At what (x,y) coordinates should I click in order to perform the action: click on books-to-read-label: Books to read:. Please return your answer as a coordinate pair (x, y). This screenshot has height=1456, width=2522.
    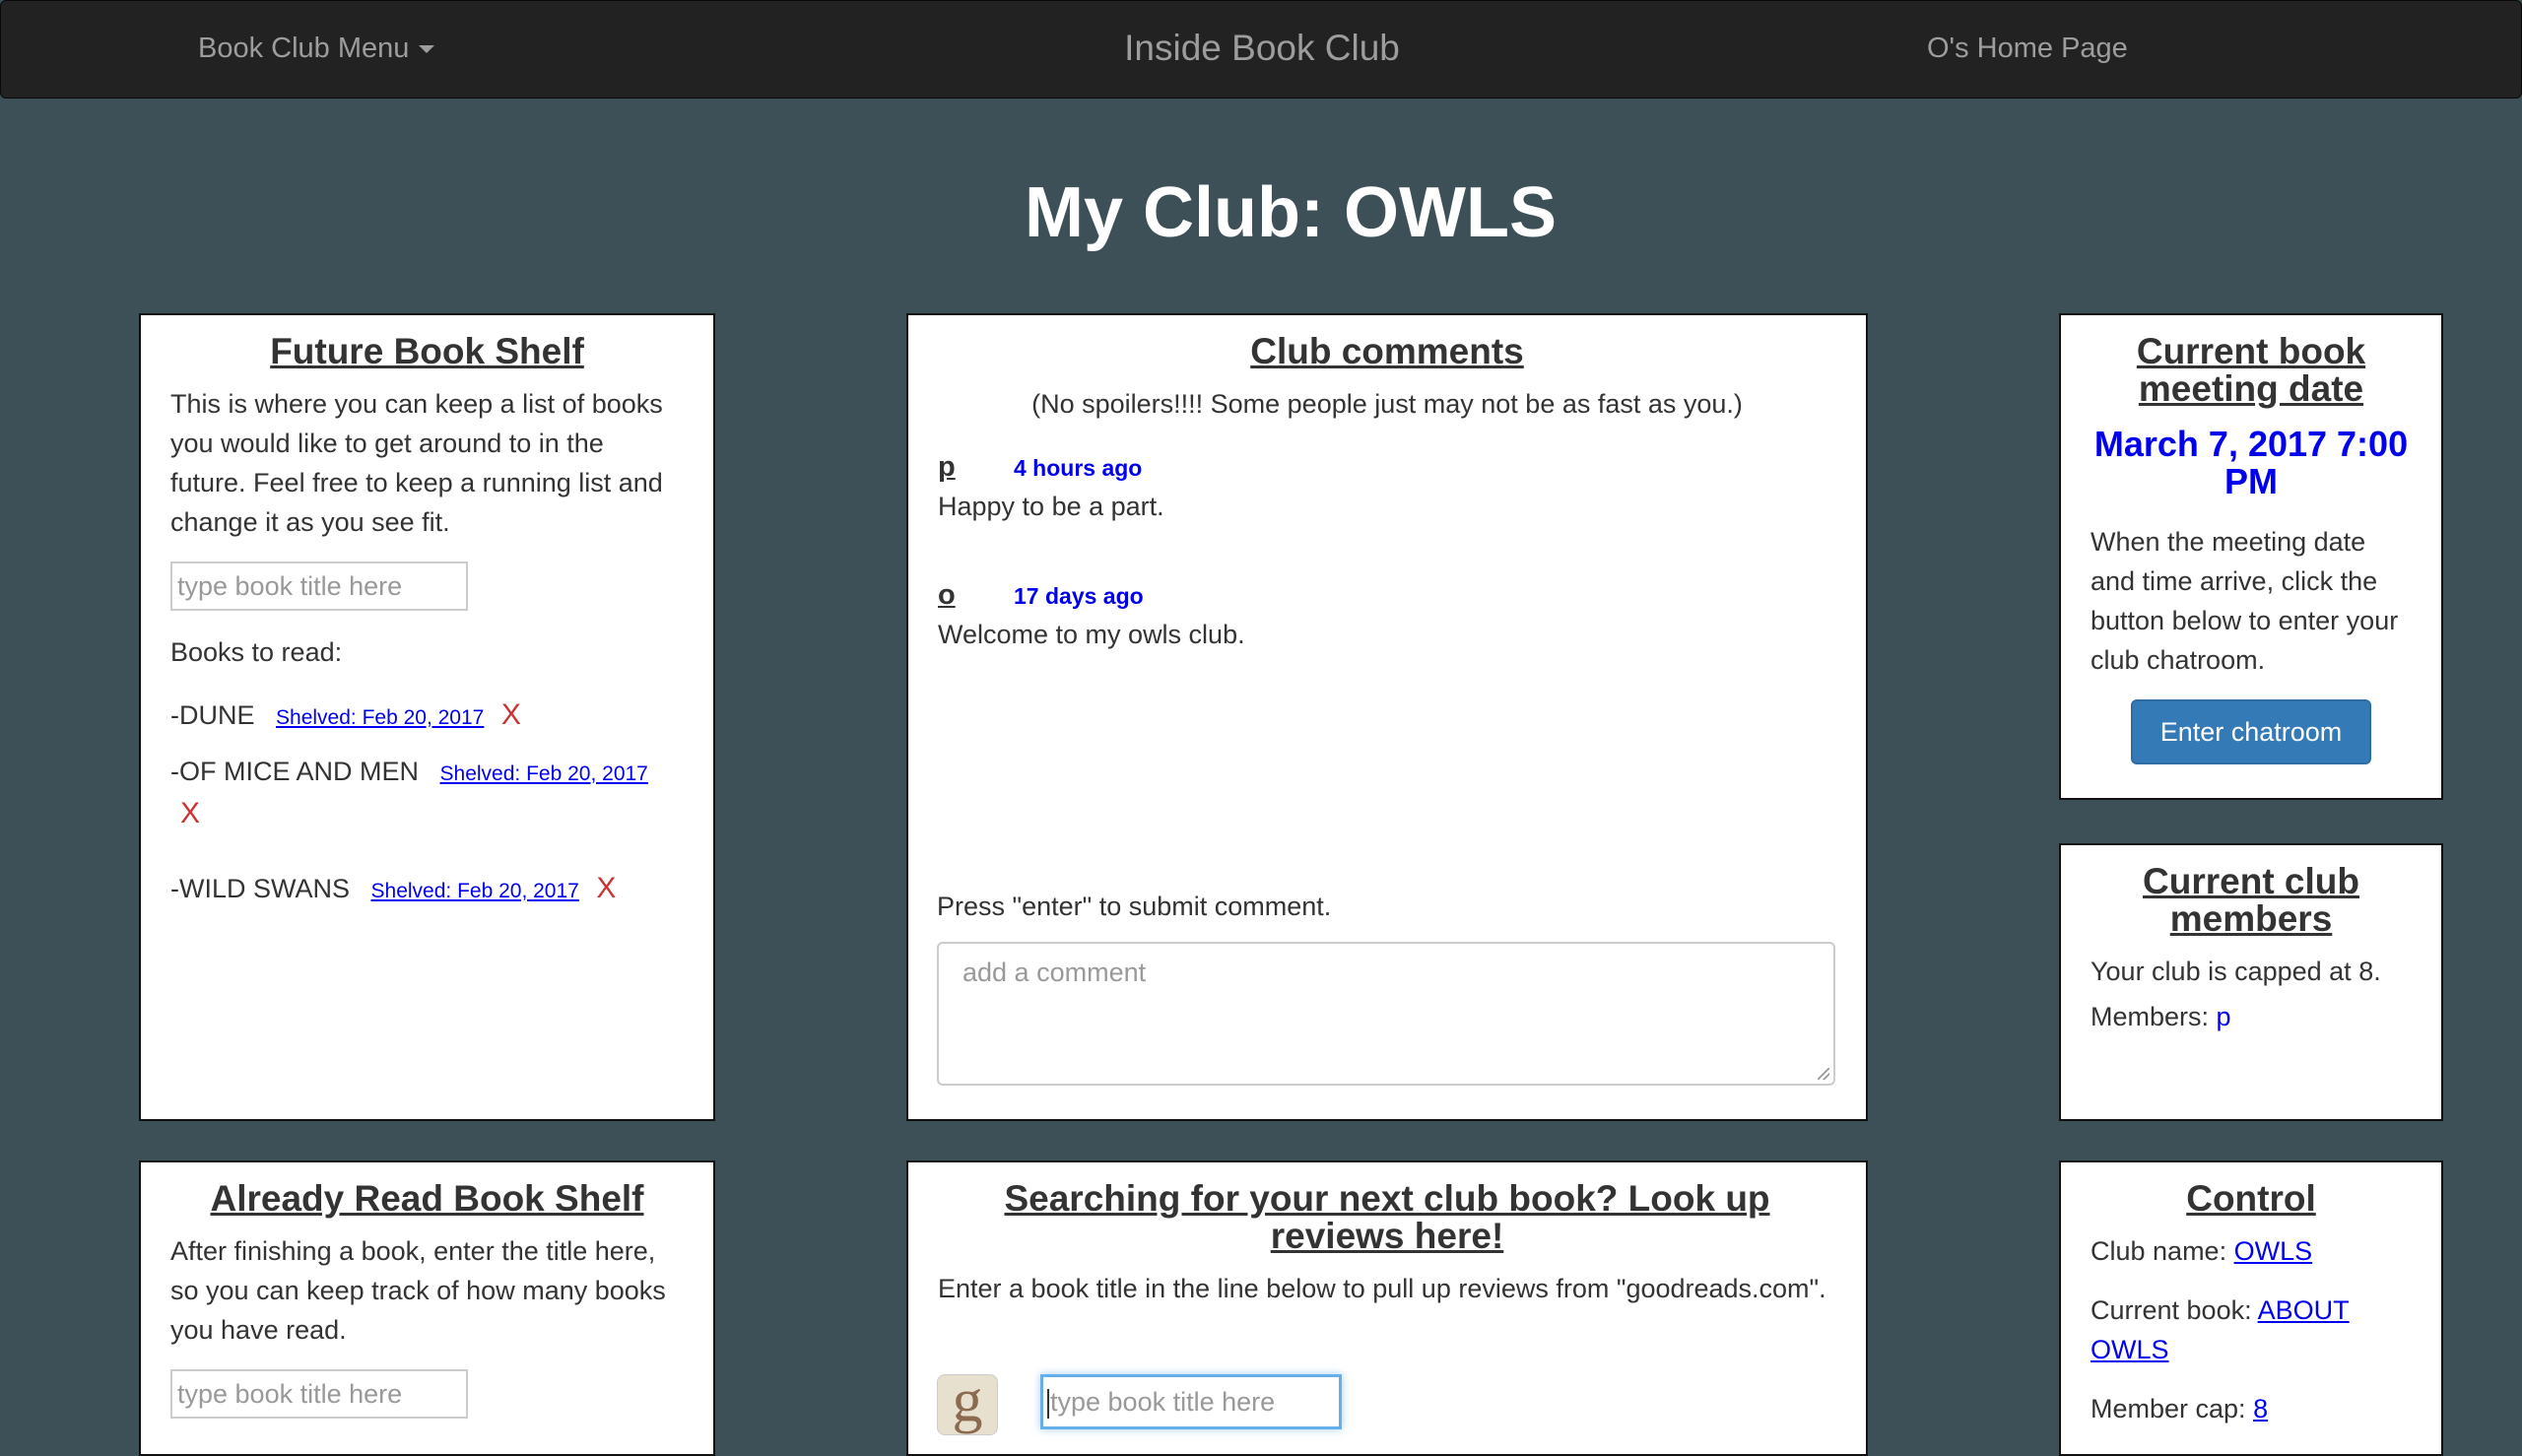
    Looking at the image, I should click on (256, 652).